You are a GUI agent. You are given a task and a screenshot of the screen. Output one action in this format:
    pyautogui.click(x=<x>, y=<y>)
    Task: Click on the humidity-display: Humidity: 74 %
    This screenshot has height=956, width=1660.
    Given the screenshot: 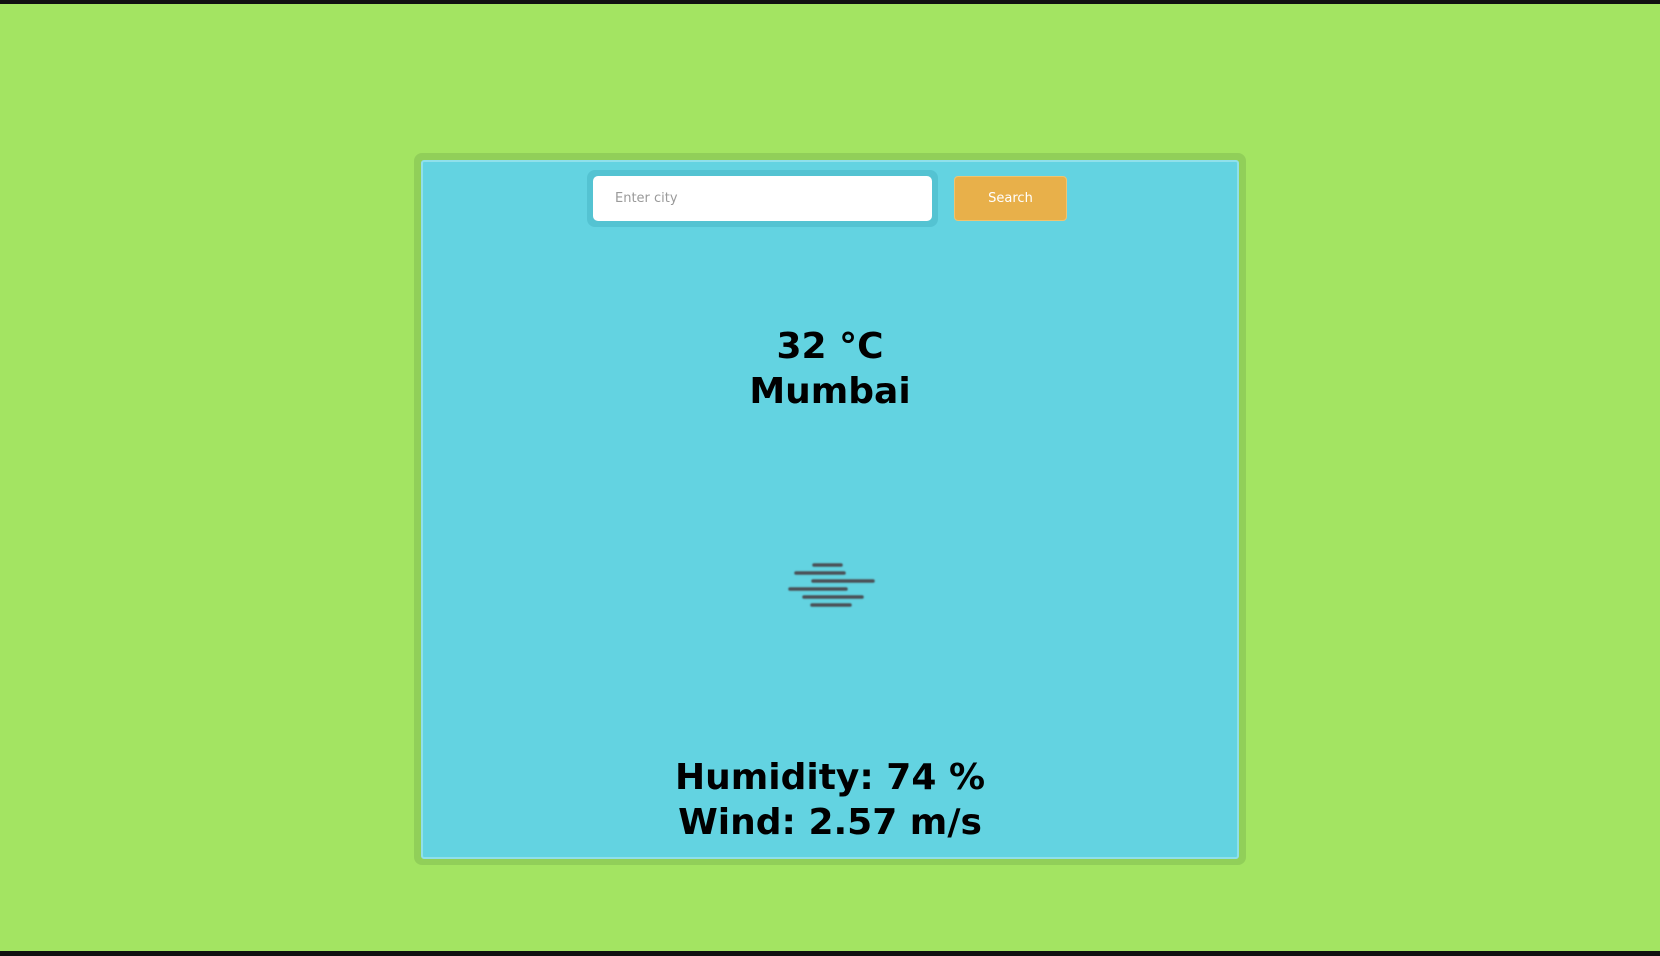 What is the action you would take?
    pyautogui.click(x=830, y=777)
    